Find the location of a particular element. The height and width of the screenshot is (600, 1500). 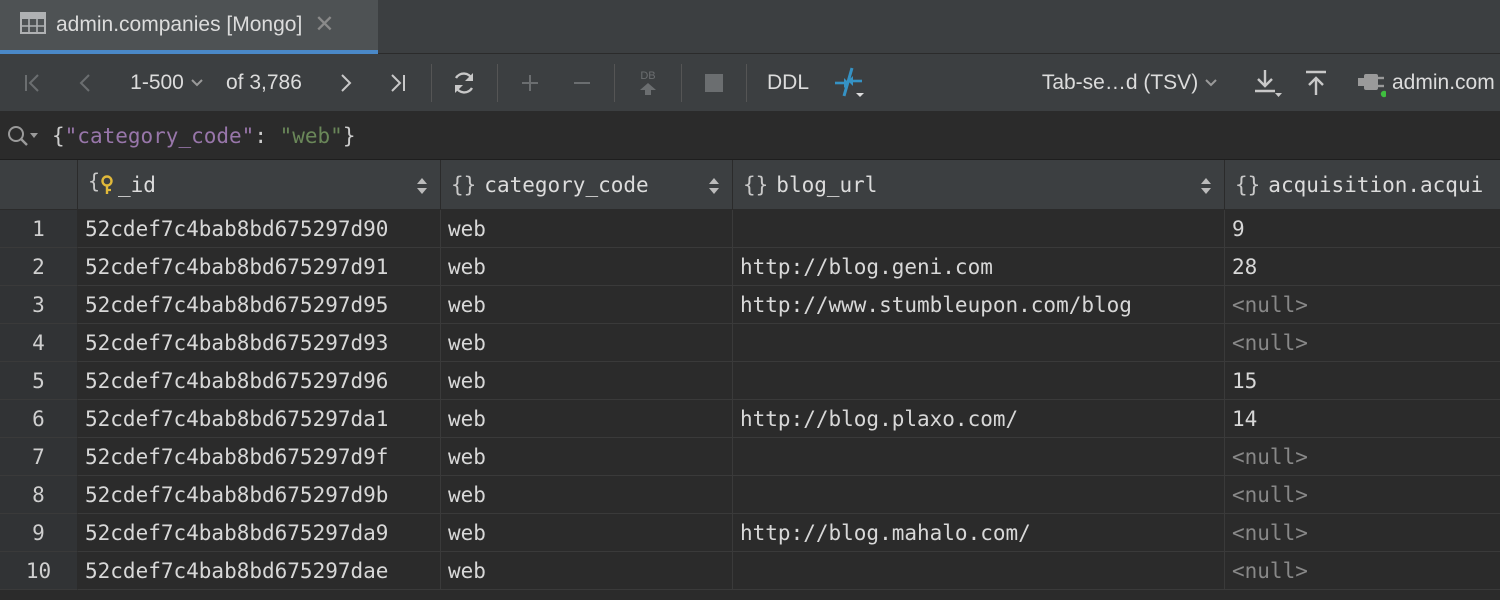

column-header-category-code: {} category_code is located at coordinates (587, 185).